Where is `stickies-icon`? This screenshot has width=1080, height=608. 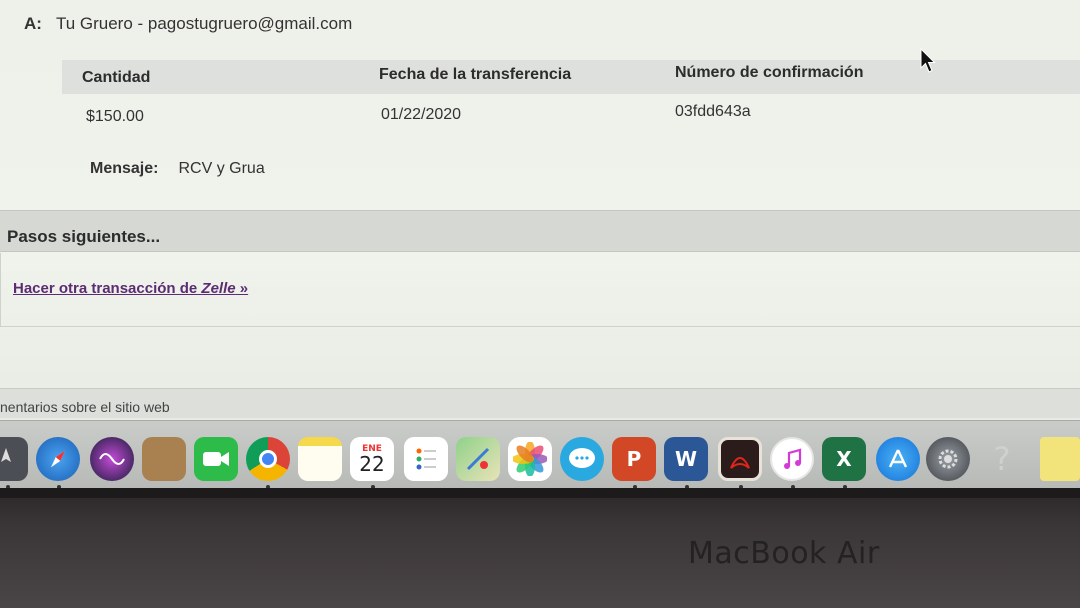
stickies-icon is located at coordinates (1060, 459).